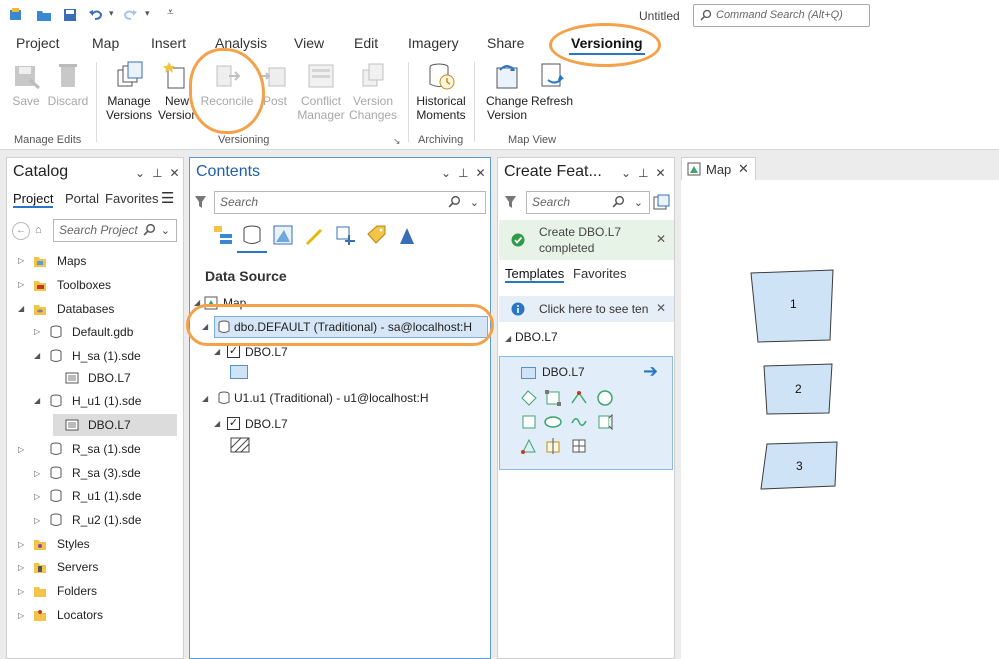  What do you see at coordinates (309, 43) in the screenshot?
I see `tab-view: View` at bounding box center [309, 43].